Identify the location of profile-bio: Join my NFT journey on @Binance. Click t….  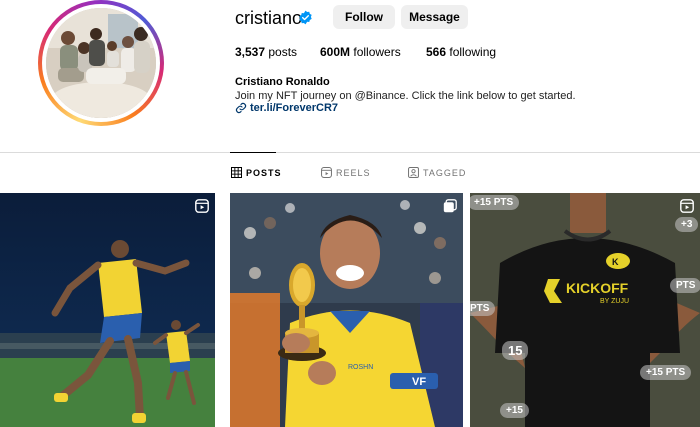
(405, 96).